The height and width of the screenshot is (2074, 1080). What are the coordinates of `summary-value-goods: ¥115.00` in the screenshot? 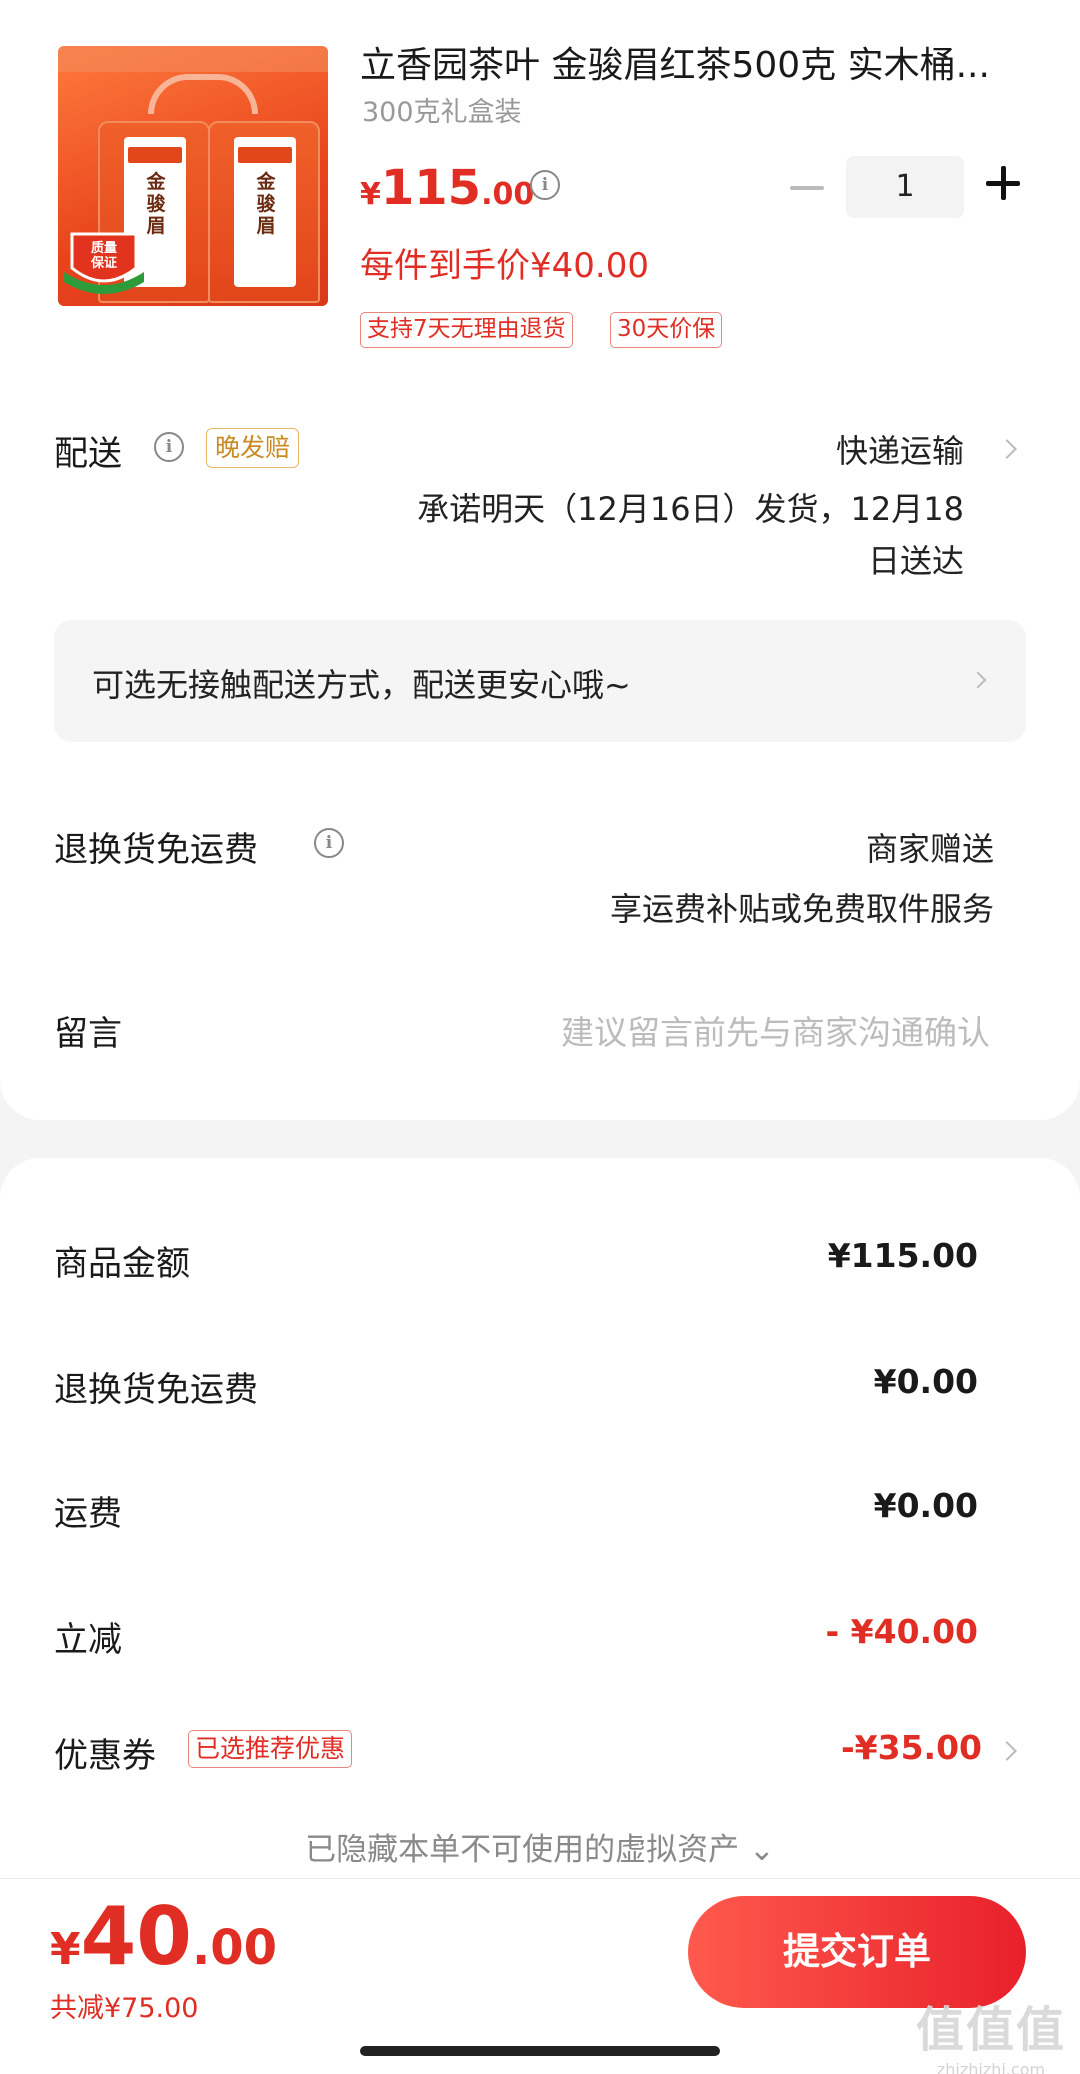 It's located at (902, 1255).